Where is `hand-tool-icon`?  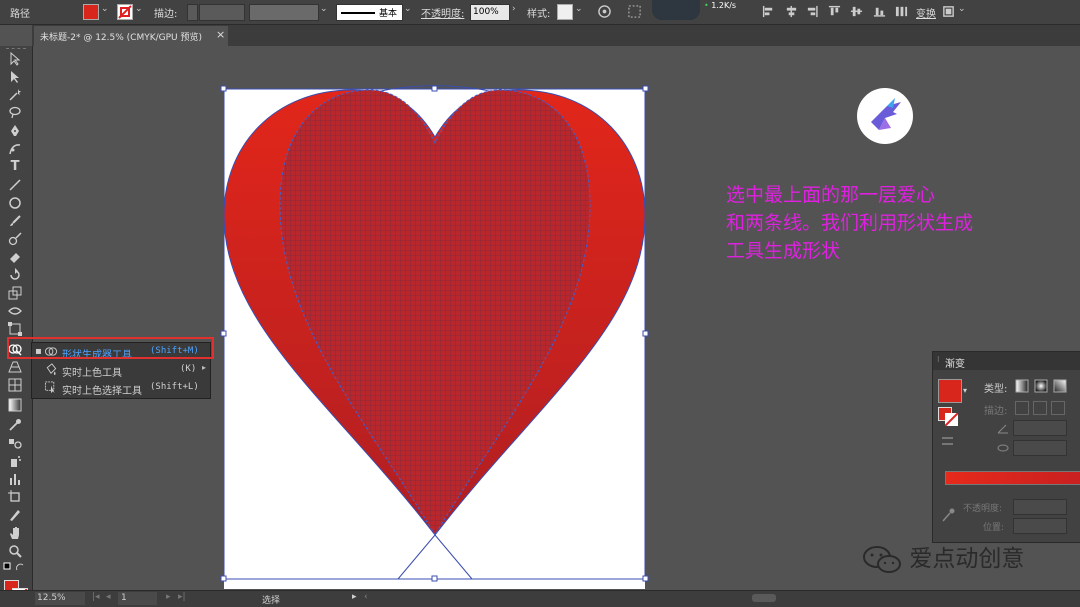 hand-tool-icon is located at coordinates (15, 533).